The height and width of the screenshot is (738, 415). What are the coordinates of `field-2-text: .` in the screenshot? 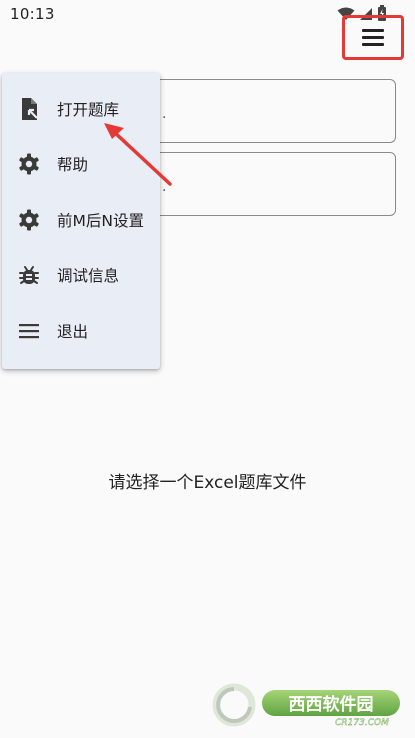 It's located at (164, 187).